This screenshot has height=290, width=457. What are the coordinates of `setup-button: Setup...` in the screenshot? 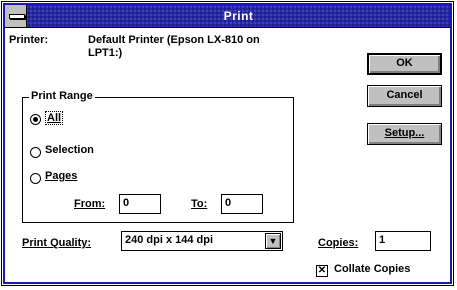 It's located at (404, 134).